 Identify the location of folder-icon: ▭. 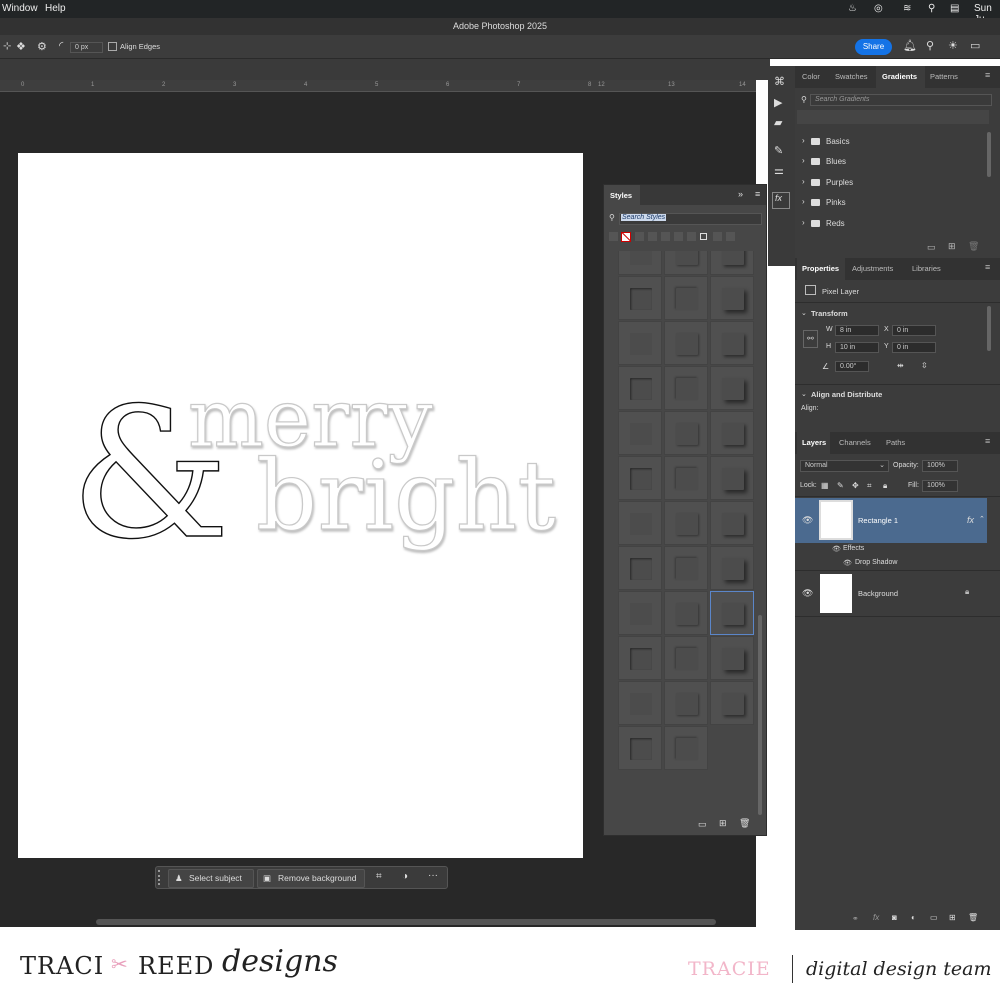
(702, 824).